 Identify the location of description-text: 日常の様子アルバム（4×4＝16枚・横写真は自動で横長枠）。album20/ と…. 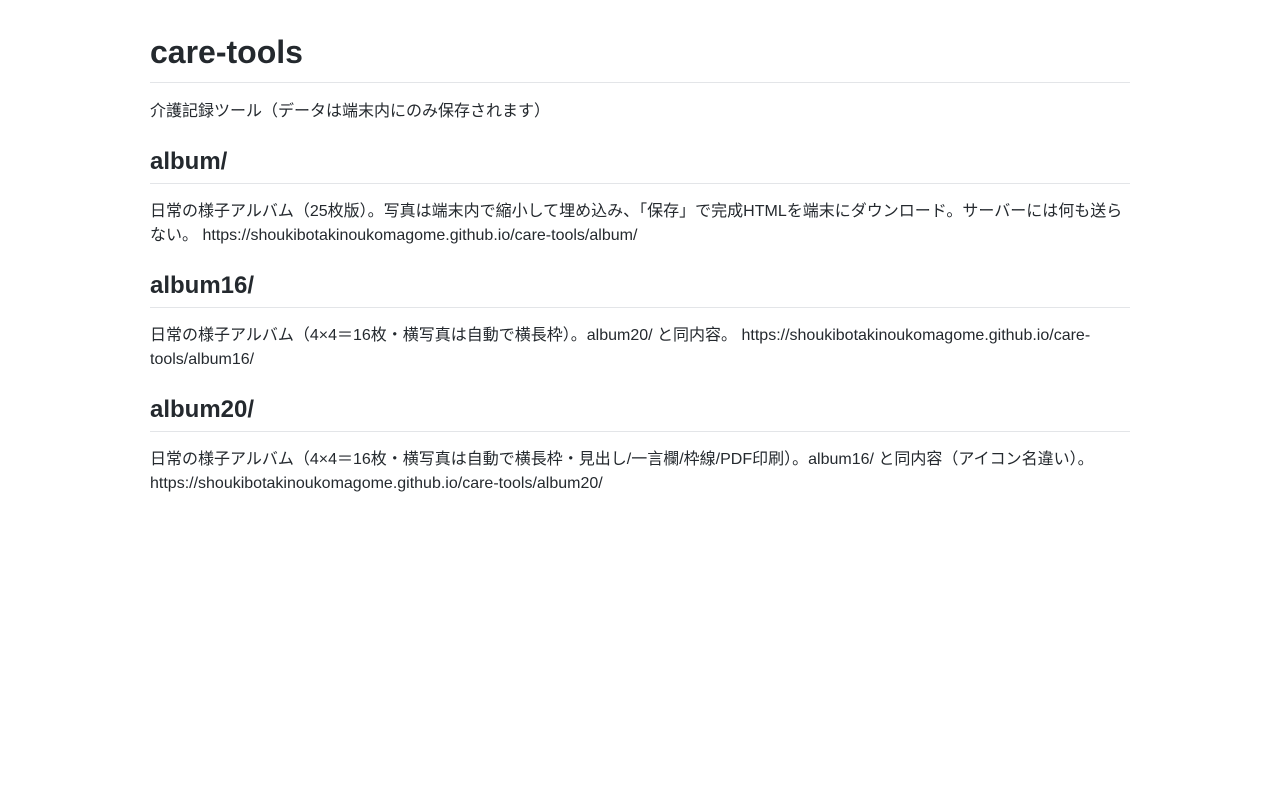
(444, 335).